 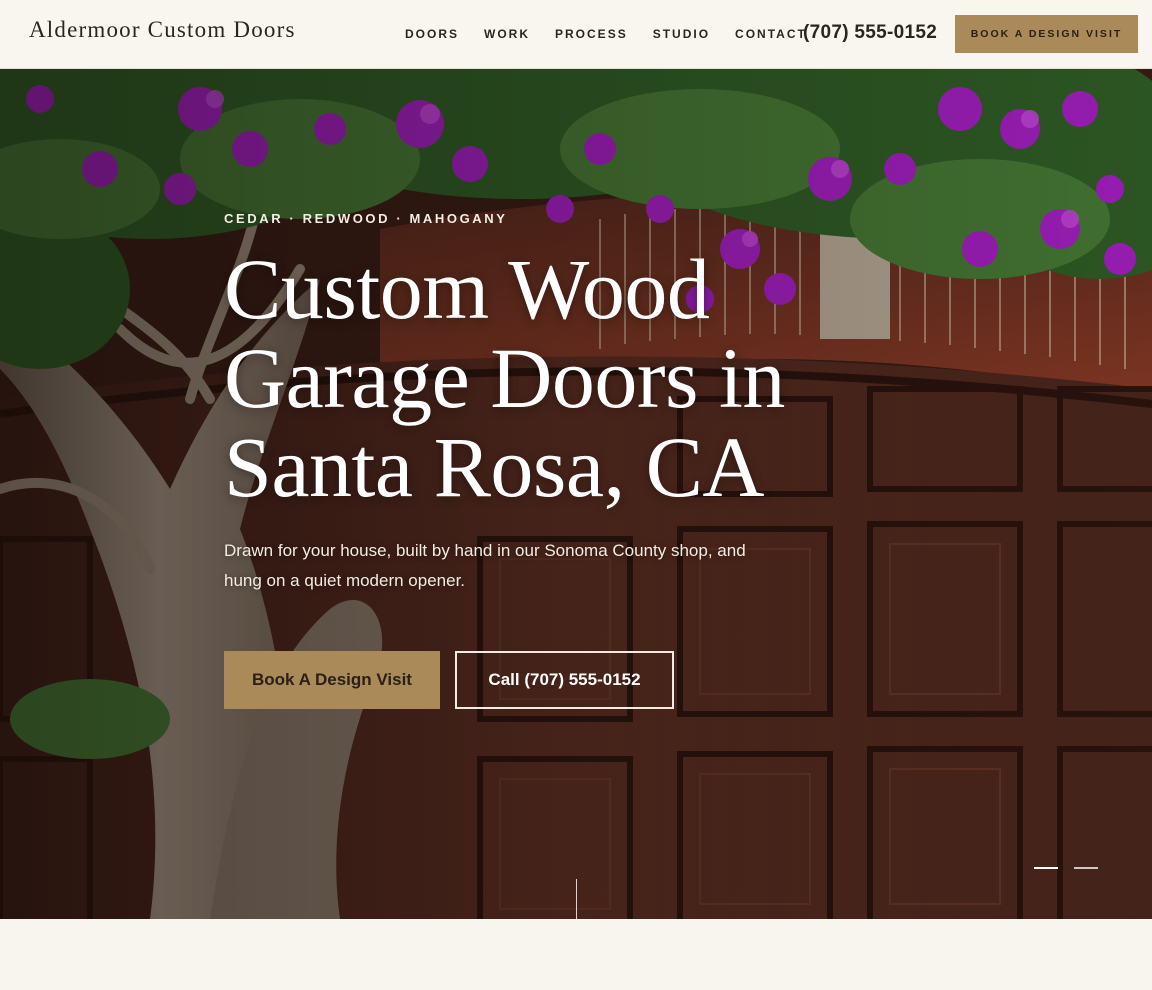 What do you see at coordinates (576, 899) in the screenshot?
I see `scroll-indicator` at bounding box center [576, 899].